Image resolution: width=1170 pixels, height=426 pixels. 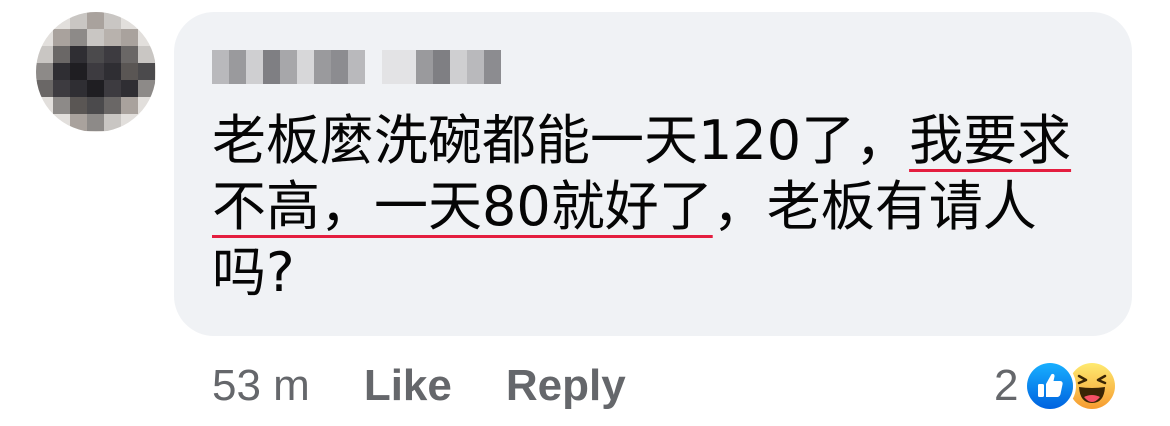 What do you see at coordinates (261, 386) in the screenshot?
I see `comment-timestamp: 53 m` at bounding box center [261, 386].